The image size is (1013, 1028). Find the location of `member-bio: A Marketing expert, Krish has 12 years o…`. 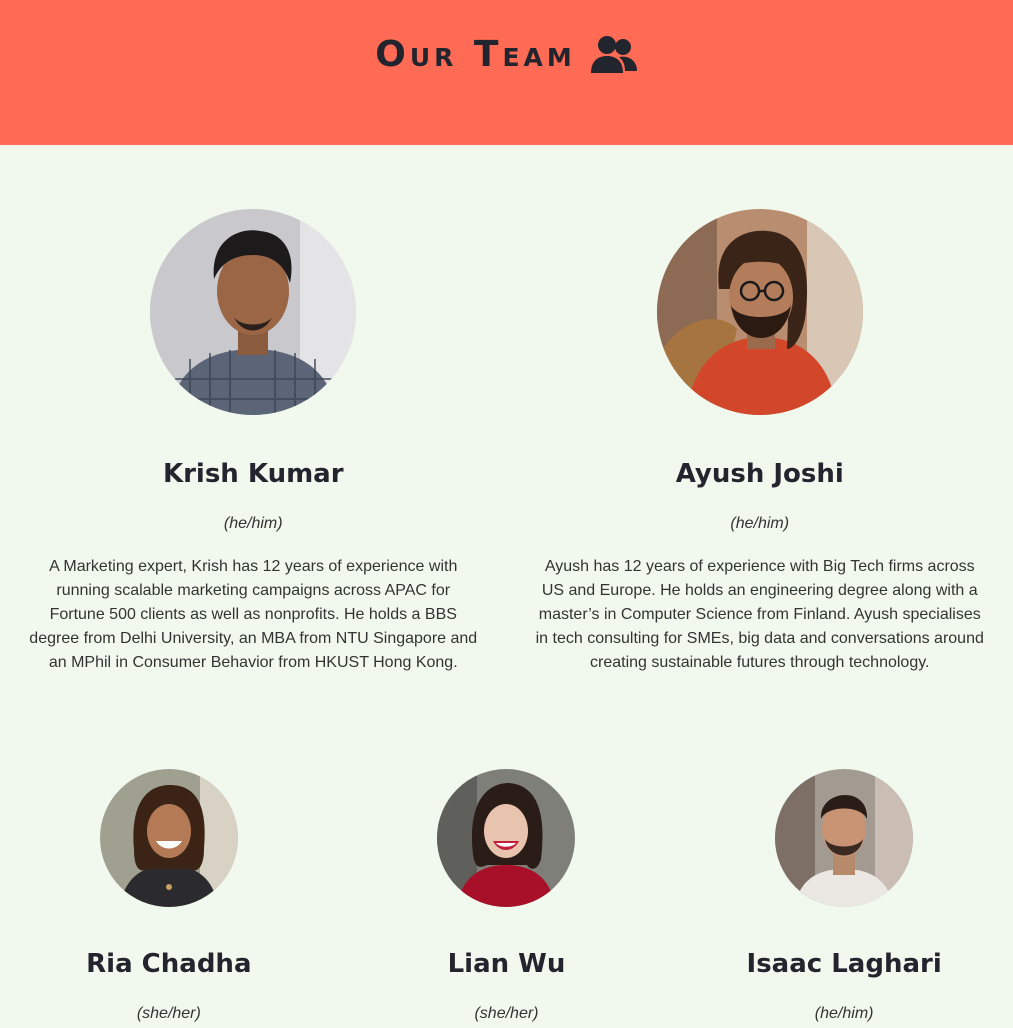

member-bio: A Marketing expert, Krish has 12 years o… is located at coordinates (253, 614).